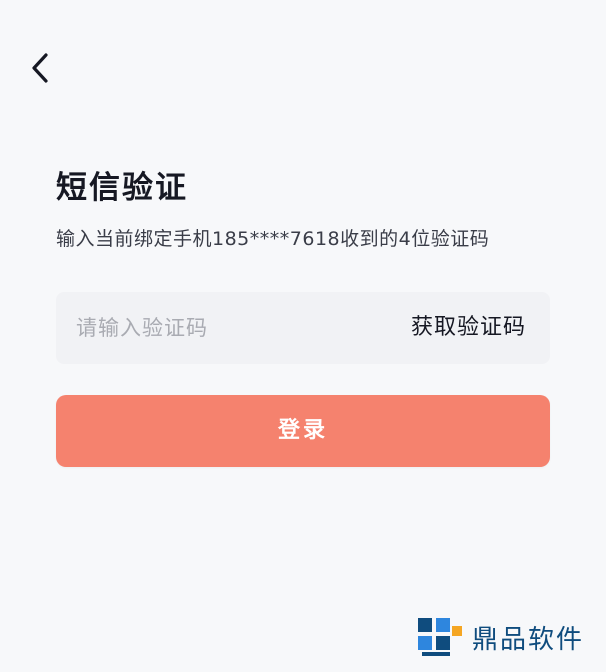  What do you see at coordinates (468, 328) in the screenshot?
I see `get-code-button: 获取验证码` at bounding box center [468, 328].